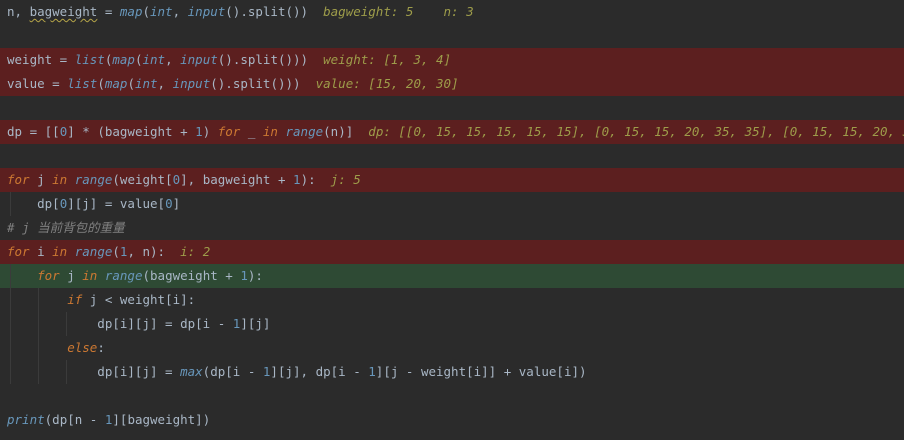 Image resolution: width=904 pixels, height=440 pixels. What do you see at coordinates (41, 59) in the screenshot?
I see `code-token: weight =` at bounding box center [41, 59].